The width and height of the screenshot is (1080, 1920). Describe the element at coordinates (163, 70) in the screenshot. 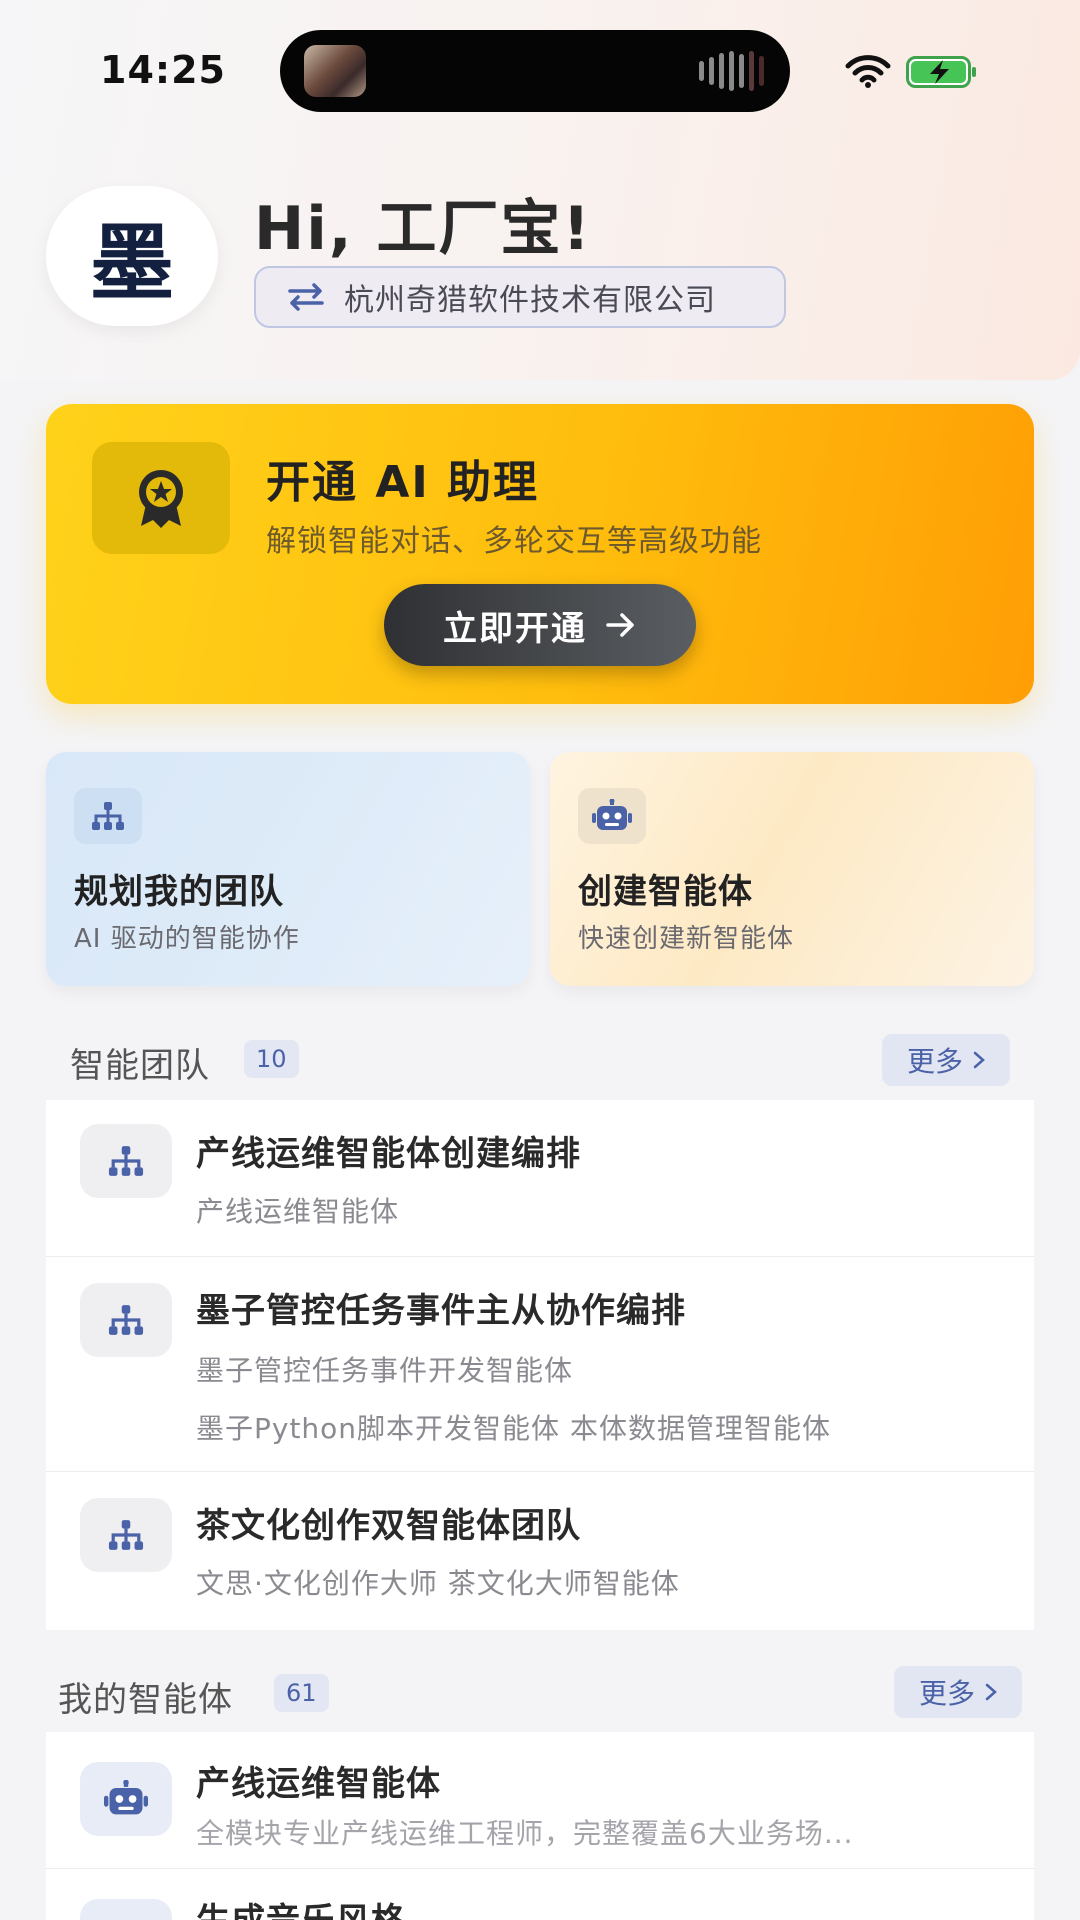

I see `status-time: 14:25` at that location.